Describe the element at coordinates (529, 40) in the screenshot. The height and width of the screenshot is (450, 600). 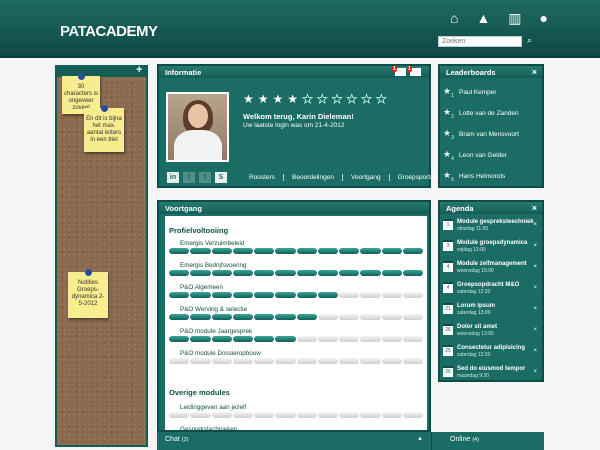
I see `search-icon: ⌕` at that location.